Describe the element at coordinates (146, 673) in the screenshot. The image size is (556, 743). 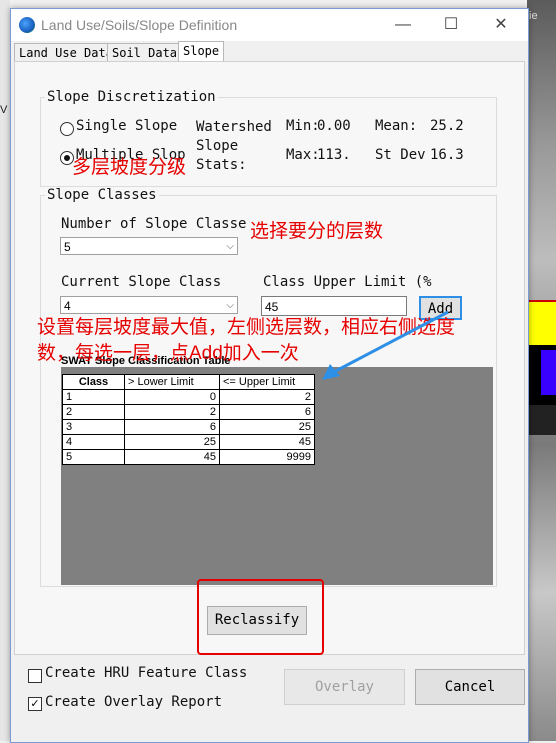
I see `create-hru-label: Create HRU Feature Class` at that location.